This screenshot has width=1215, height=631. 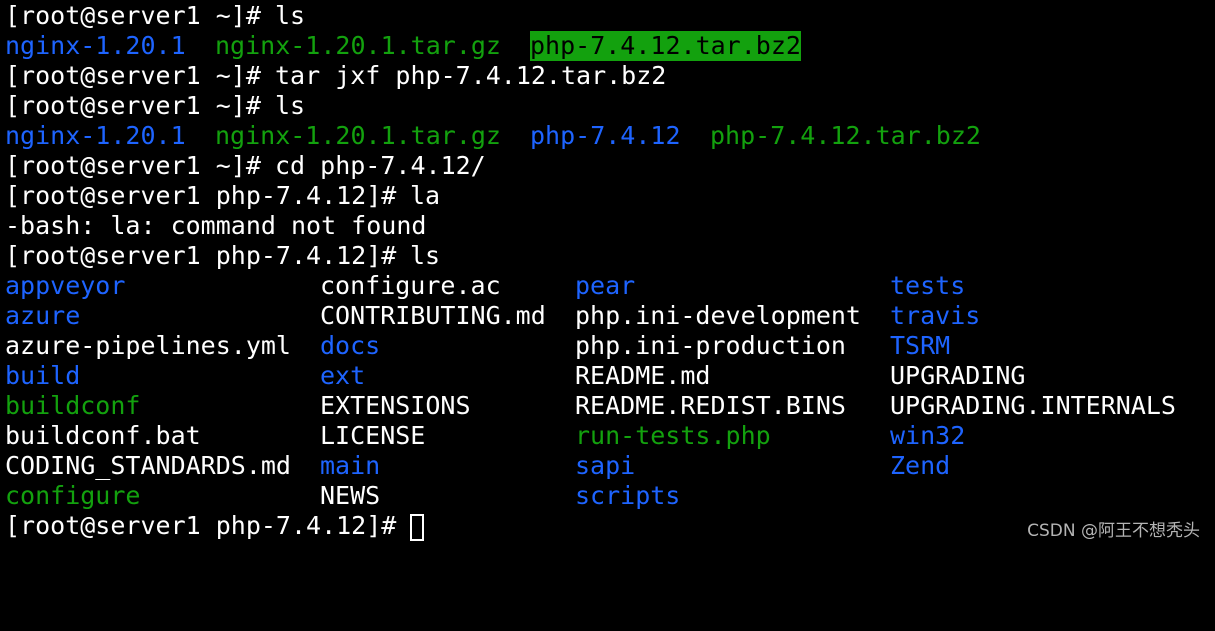 I want to click on command-text: tar jxf php-7.4.12.tar.bz2, so click(x=471, y=75).